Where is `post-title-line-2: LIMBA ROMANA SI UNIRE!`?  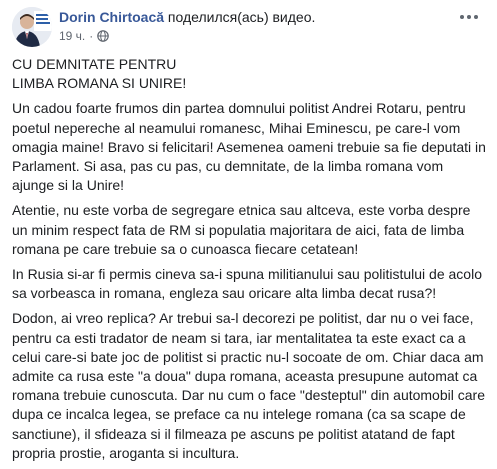 post-title-line-2: LIMBA ROMANA SI UNIRE! is located at coordinates (99, 83).